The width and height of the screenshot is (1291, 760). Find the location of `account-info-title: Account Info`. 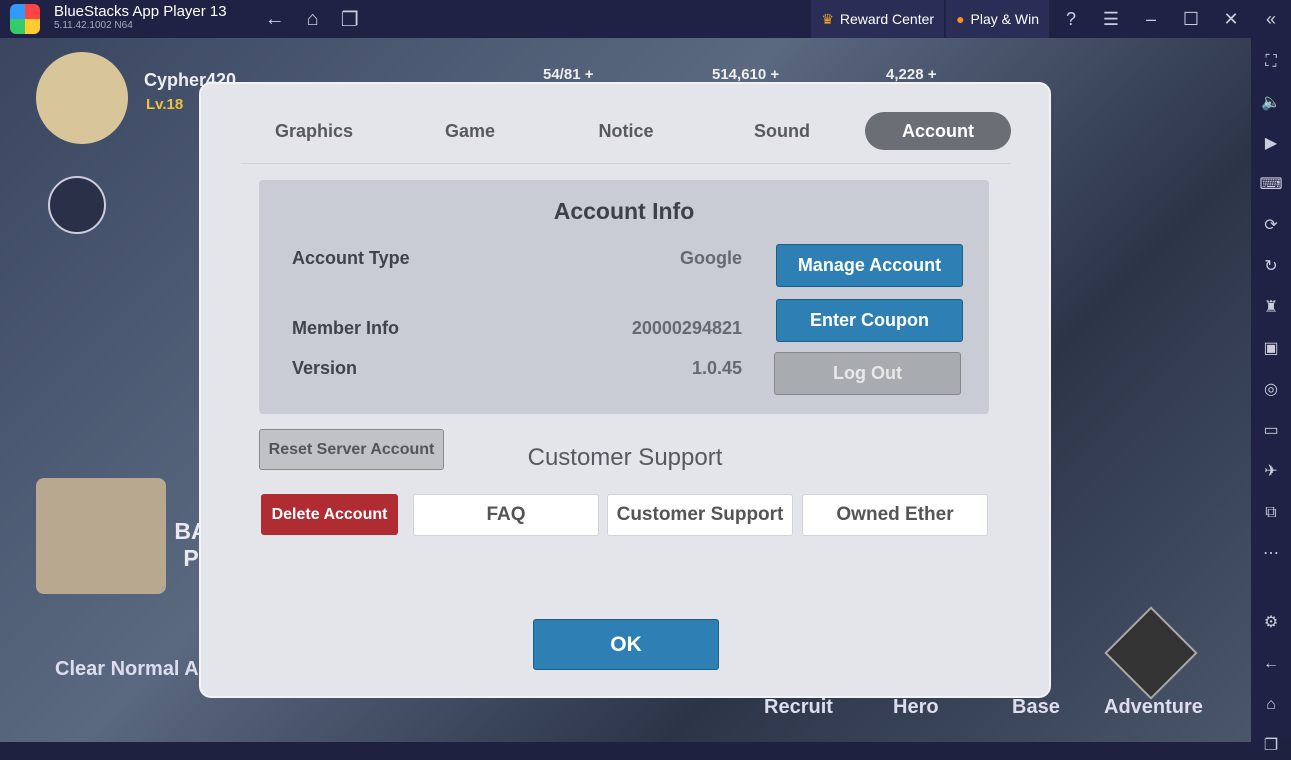

account-info-title: Account Info is located at coordinates (624, 211).